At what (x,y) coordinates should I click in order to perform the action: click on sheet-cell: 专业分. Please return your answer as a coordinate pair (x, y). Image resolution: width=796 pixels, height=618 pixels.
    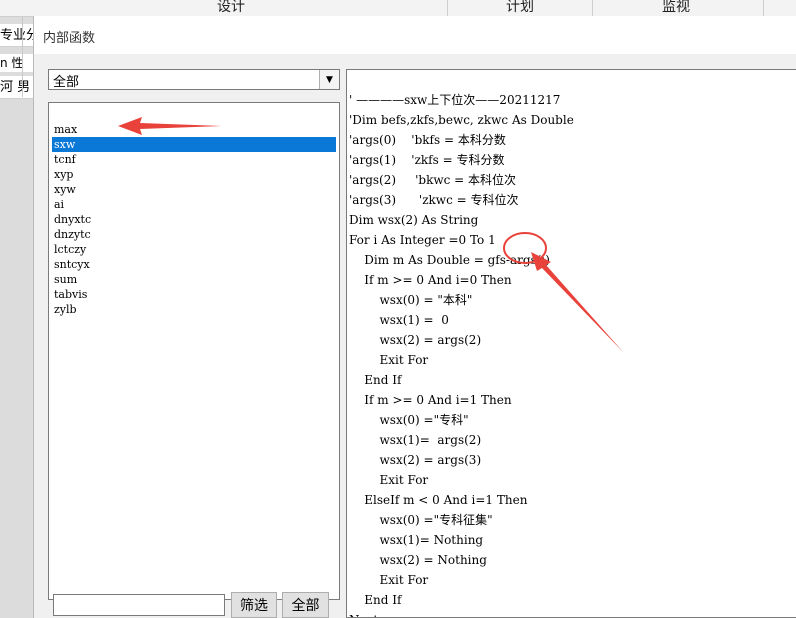
    Looking at the image, I should click on (16, 35).